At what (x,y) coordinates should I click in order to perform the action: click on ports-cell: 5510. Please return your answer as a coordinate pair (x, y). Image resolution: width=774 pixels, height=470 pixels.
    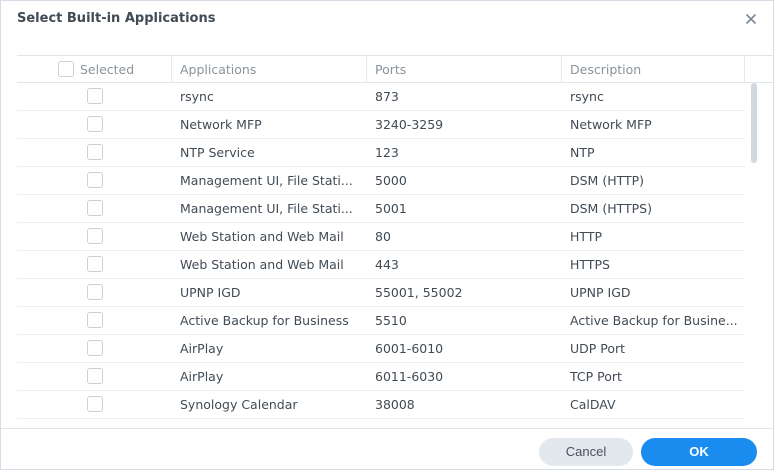
    Looking at the image, I should click on (391, 320).